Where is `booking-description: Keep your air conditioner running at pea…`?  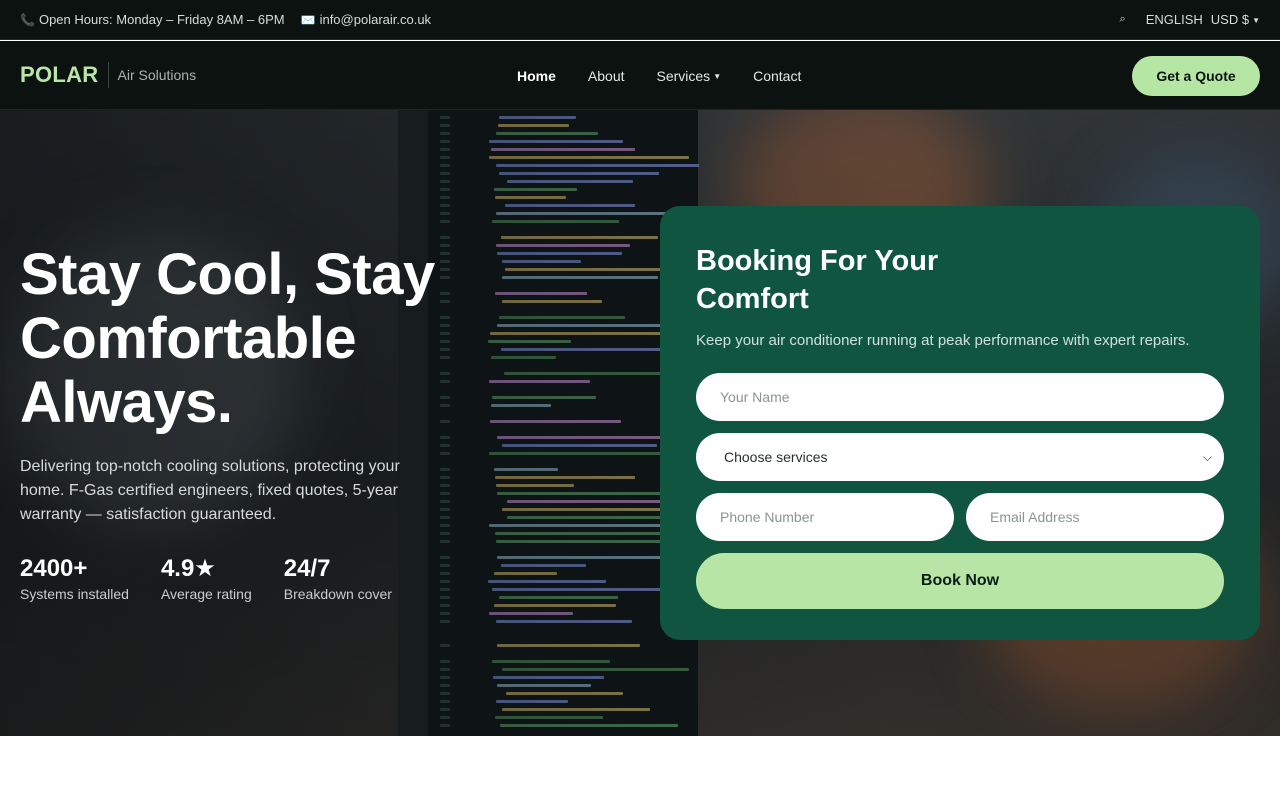 booking-description: Keep your air conditioner running at pea… is located at coordinates (943, 340).